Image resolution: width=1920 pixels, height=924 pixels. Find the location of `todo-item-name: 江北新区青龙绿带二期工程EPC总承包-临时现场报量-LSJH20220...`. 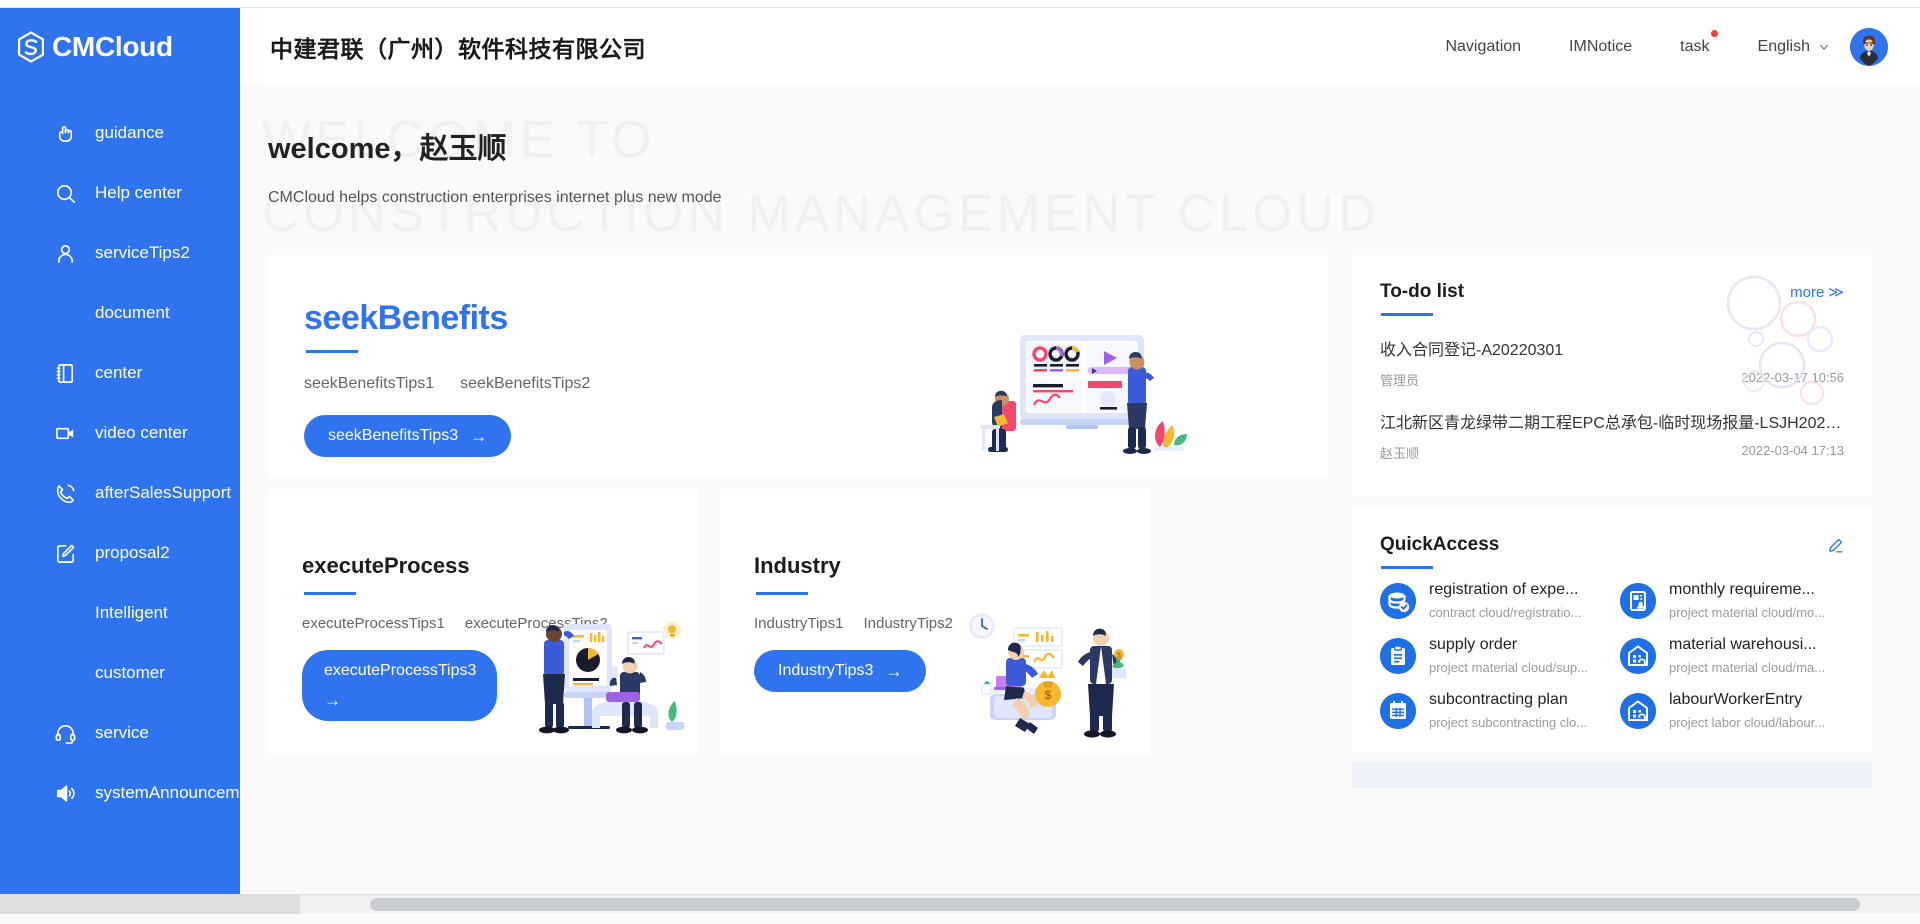

todo-item-name: 江北新区青龙绿带二期工程EPC总承包-临时现场报量-LSJH20220... is located at coordinates (1611, 423).